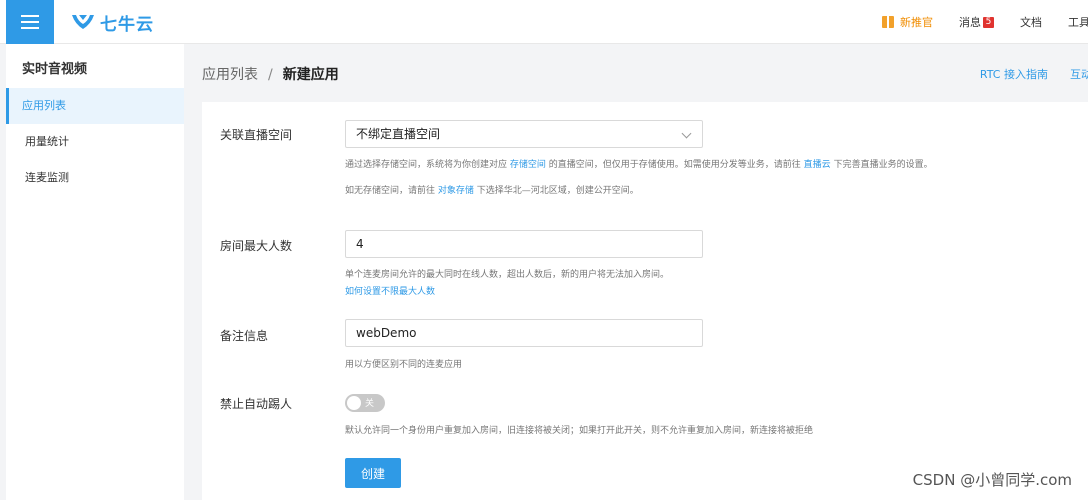 This screenshot has width=1088, height=500. I want to click on kick-toggle: 关, so click(365, 403).